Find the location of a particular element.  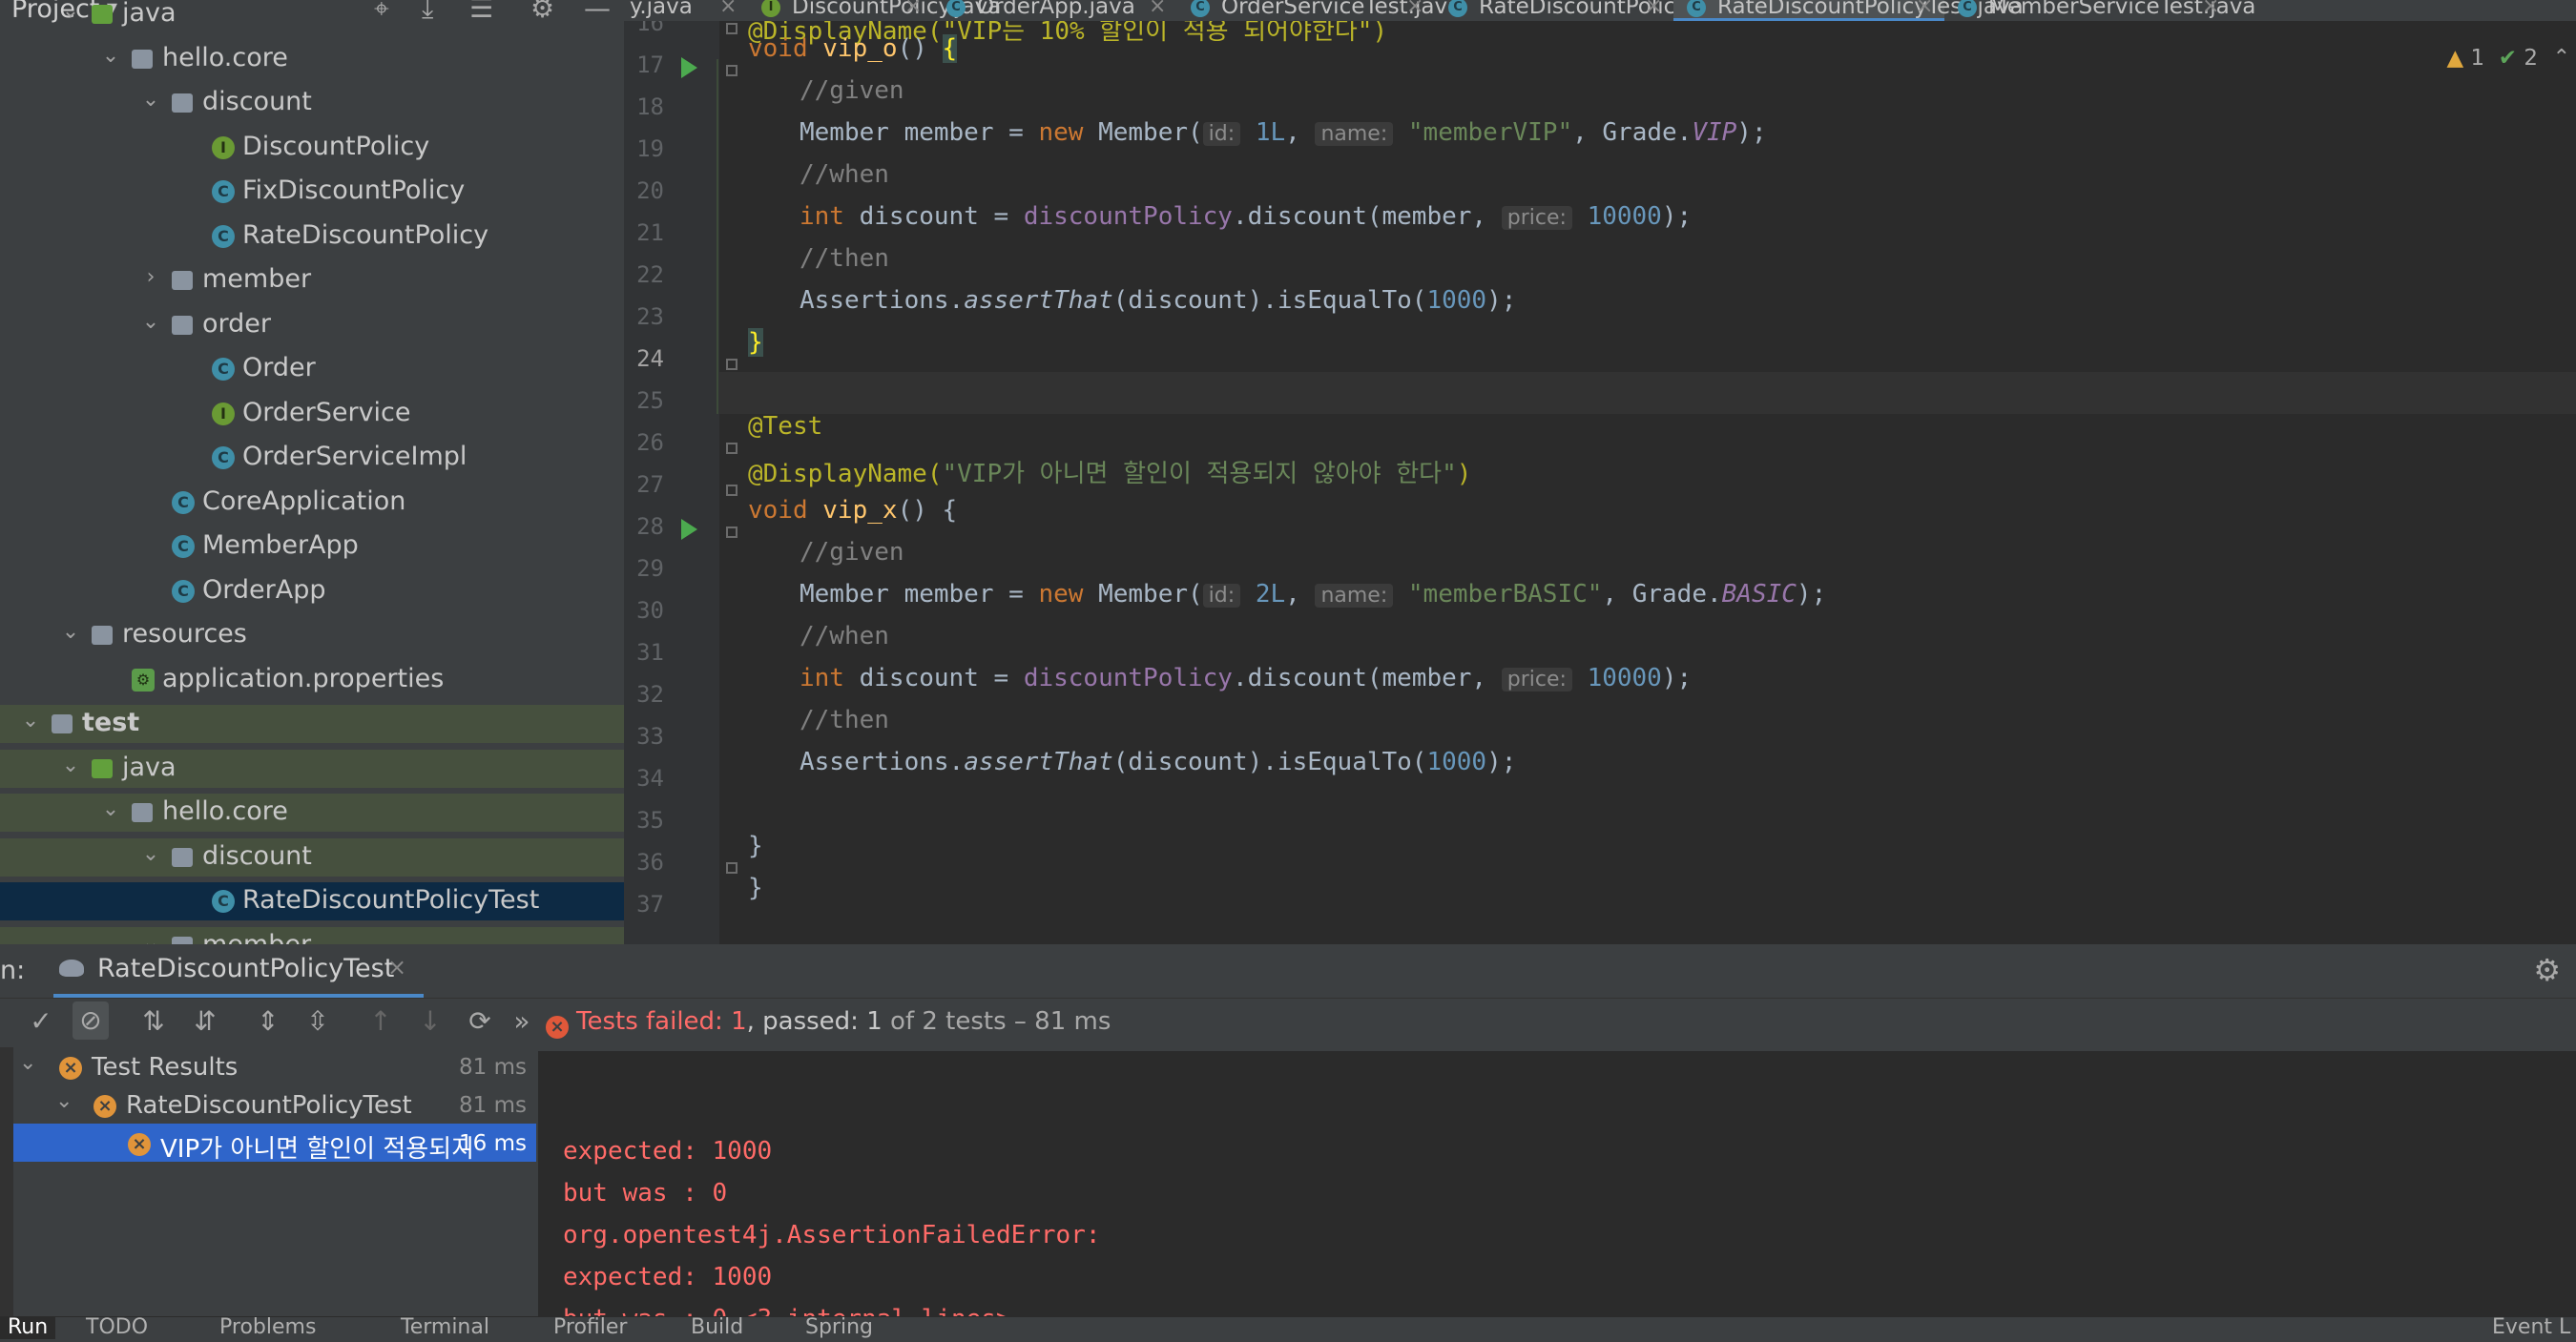

tree-item: ⌄ order is located at coordinates (312, 325).